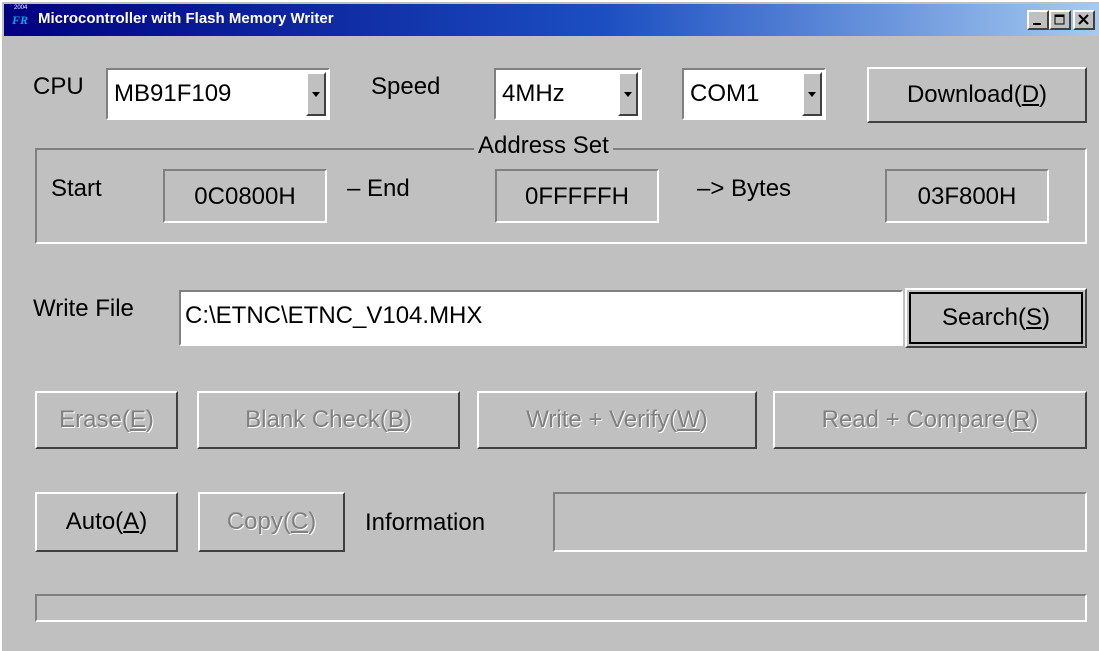 This screenshot has height=651, width=1099. I want to click on start-address-field: 0C0800H, so click(245, 196).